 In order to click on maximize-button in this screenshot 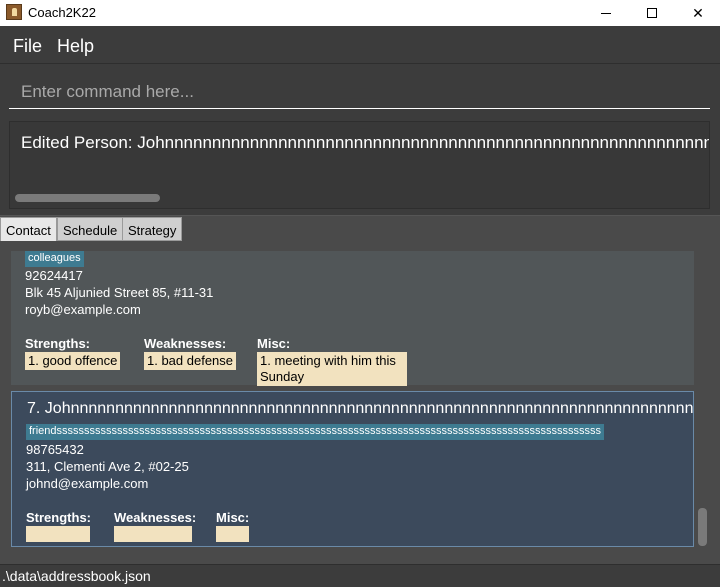, I will do `click(652, 13)`.